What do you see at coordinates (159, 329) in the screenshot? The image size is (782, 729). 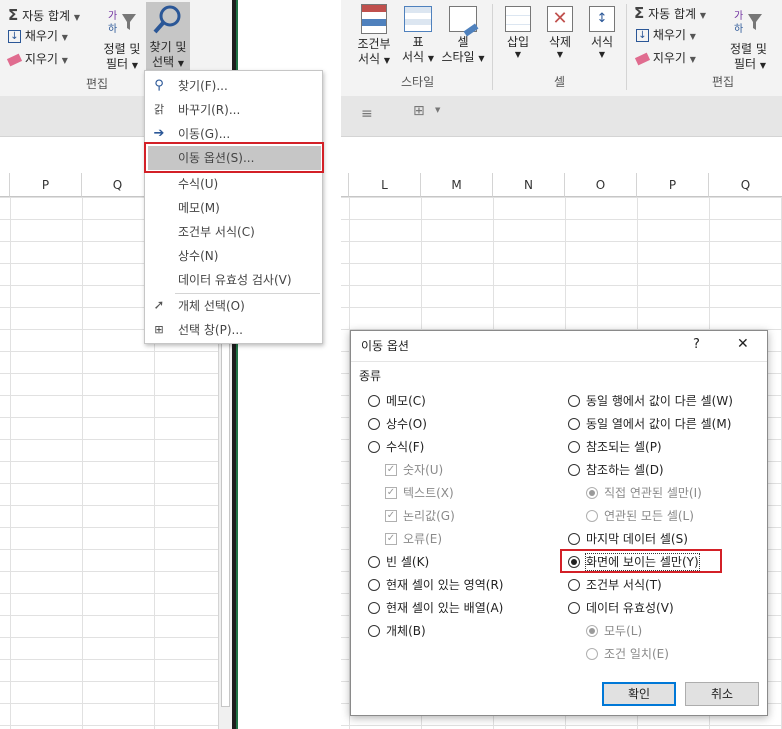 I see `selection-pane-icon: ⊞` at bounding box center [159, 329].